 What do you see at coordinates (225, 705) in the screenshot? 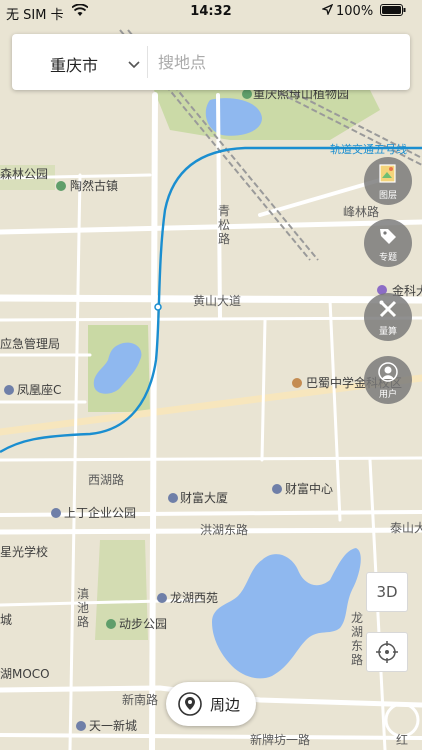
I see `nearby-label: 周边` at bounding box center [225, 705].